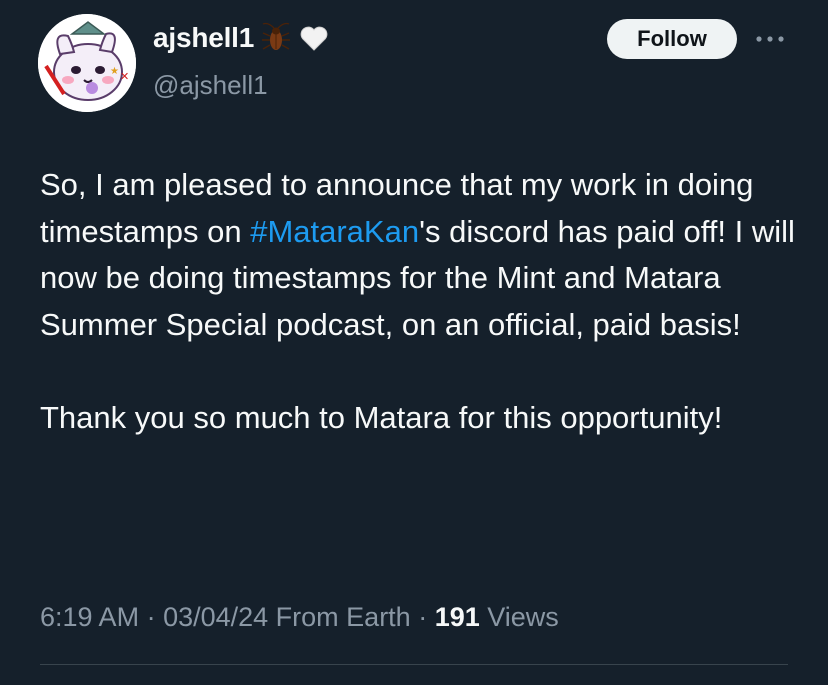 The height and width of the screenshot is (685, 828). Describe the element at coordinates (672, 39) in the screenshot. I see `follow-button: Follow` at that location.